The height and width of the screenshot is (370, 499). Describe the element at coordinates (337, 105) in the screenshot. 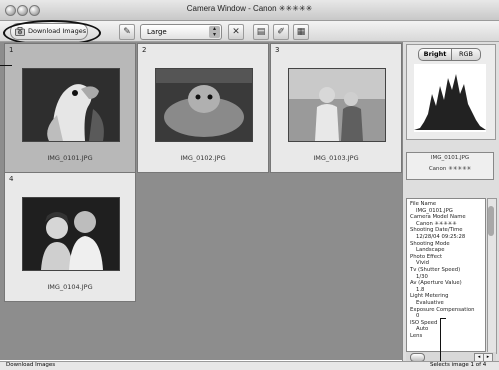

I see `couple-beach-photo` at that location.